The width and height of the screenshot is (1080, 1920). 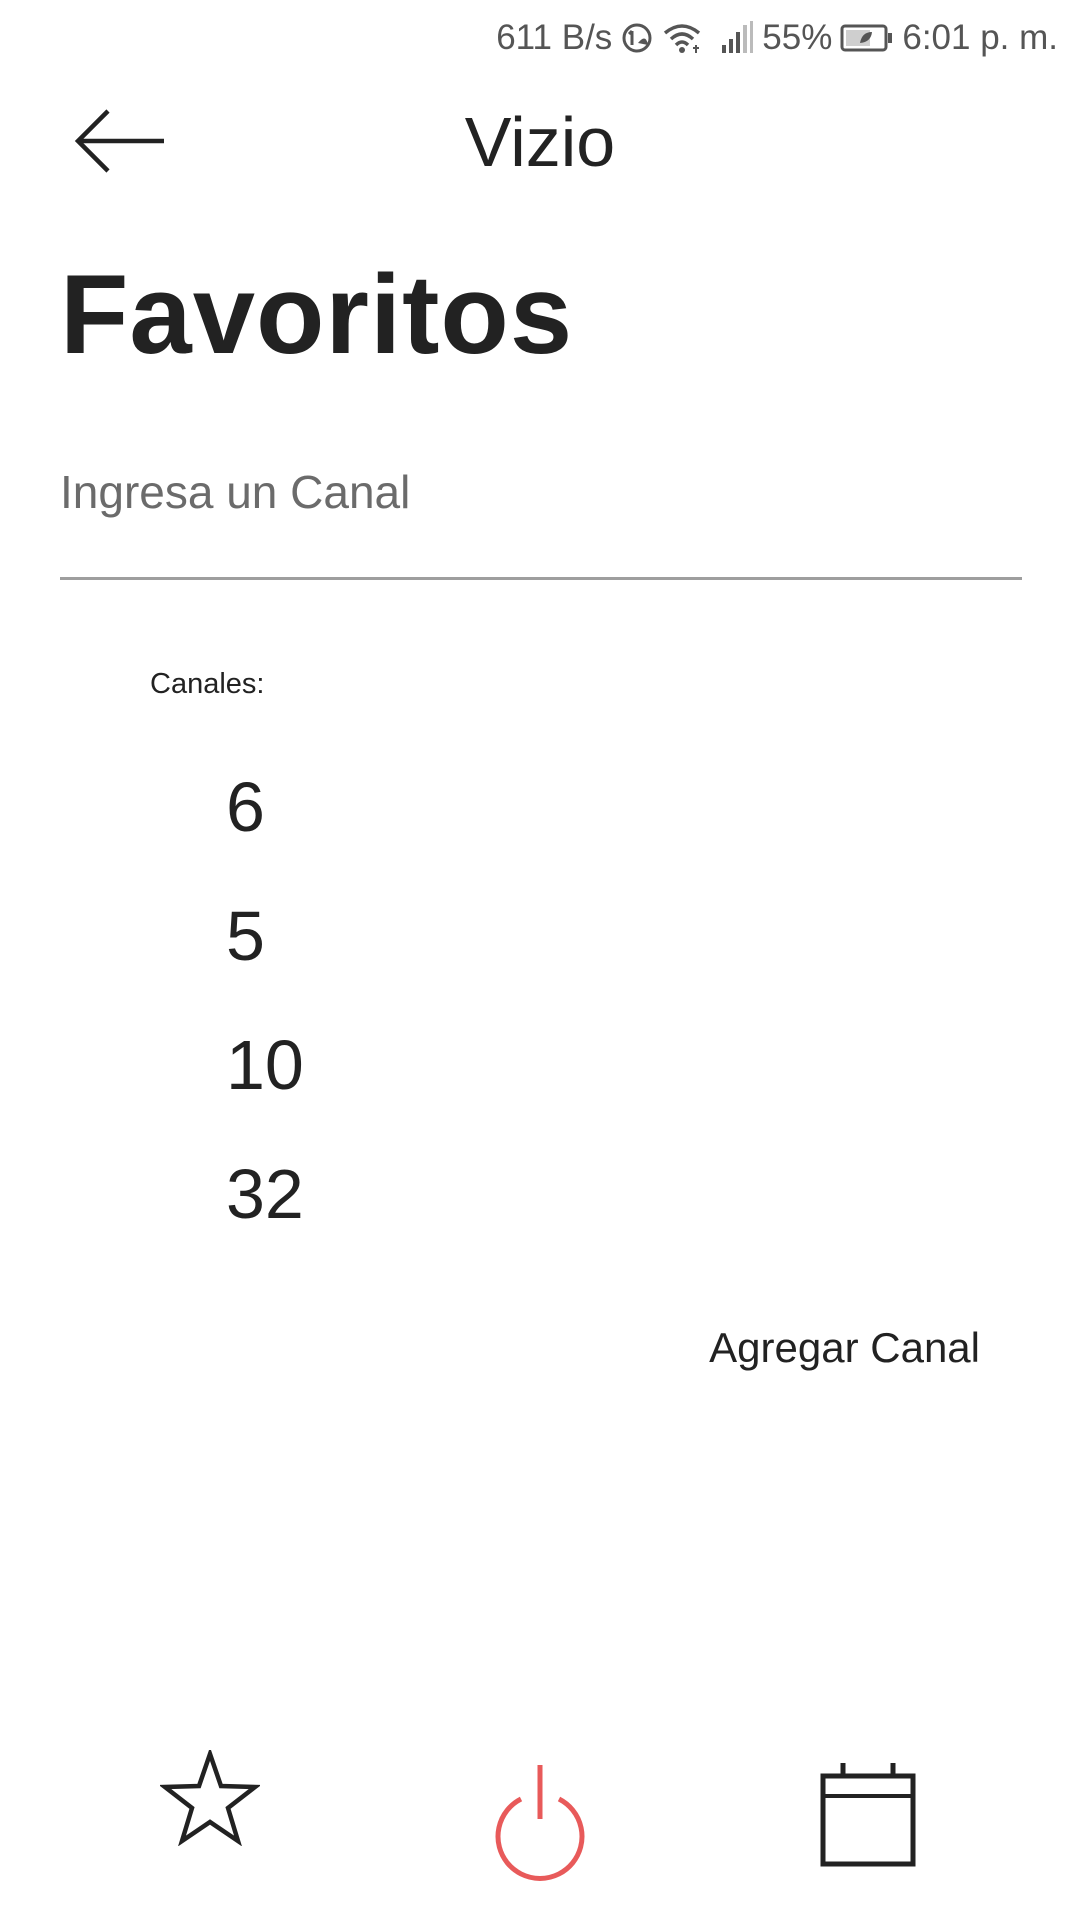 I want to click on app-bar: Vizio, so click(x=540, y=142).